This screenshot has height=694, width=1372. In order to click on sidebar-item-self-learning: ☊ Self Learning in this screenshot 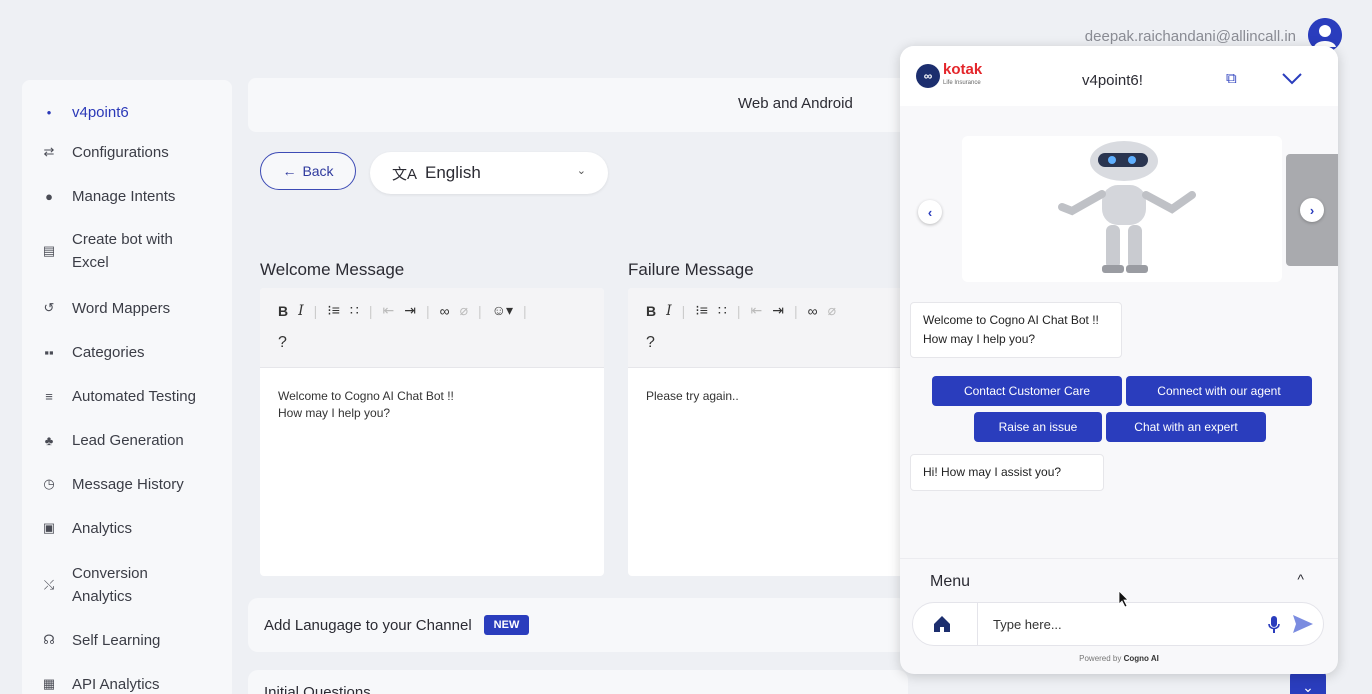, I will do `click(127, 640)`.